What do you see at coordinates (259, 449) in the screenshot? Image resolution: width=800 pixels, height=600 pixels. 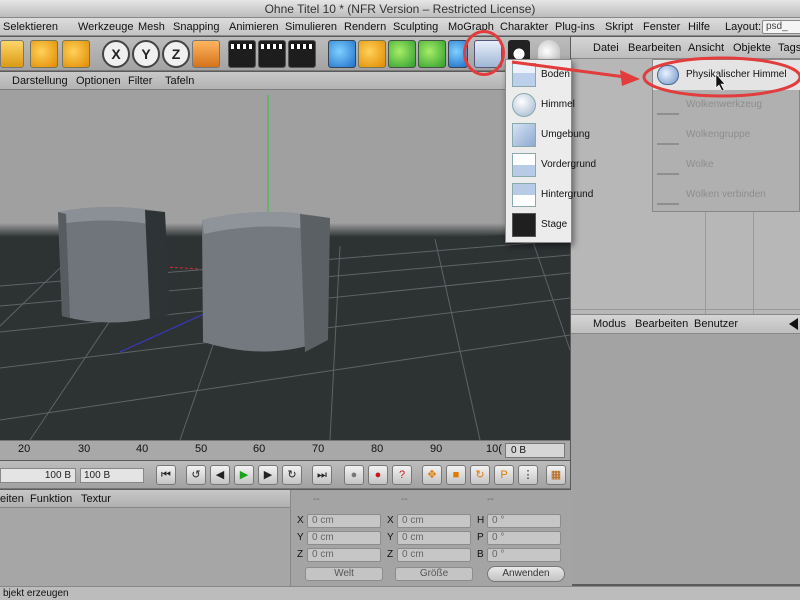 I see `timeline-tick: 60` at bounding box center [259, 449].